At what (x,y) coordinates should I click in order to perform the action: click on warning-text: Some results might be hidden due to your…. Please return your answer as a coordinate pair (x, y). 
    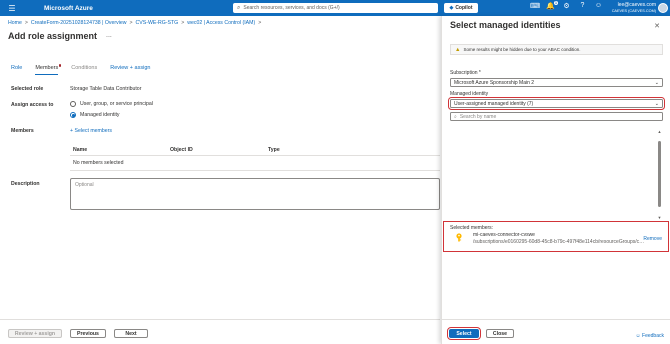
    Looking at the image, I should click on (522, 49).